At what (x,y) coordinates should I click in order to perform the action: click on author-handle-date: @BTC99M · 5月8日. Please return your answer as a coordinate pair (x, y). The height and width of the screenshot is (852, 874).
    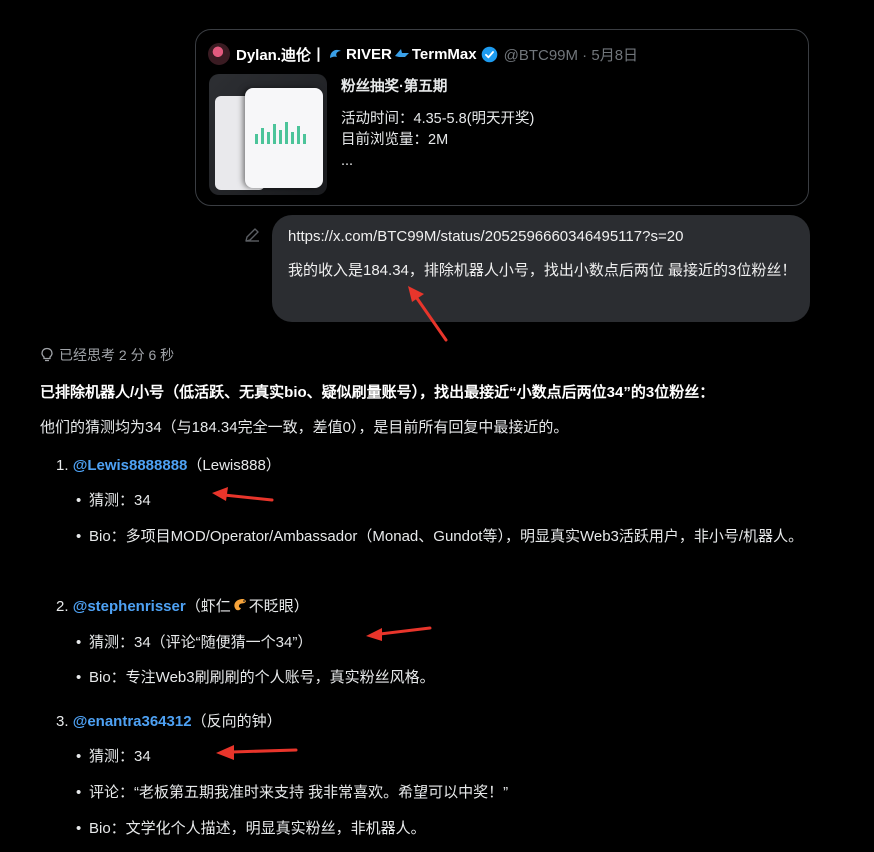
    Looking at the image, I should click on (571, 55).